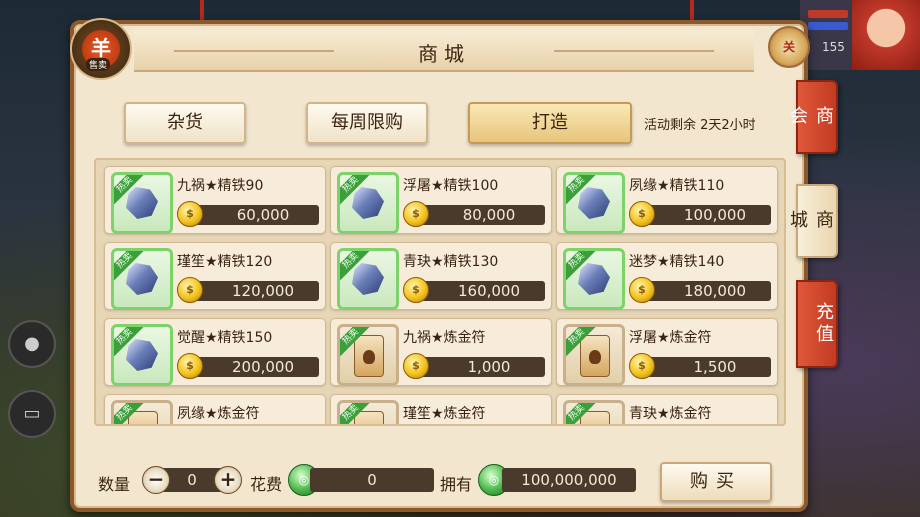 The image size is (920, 517). What do you see at coordinates (98, 64) in the screenshot?
I see `merchant-badge-tag: 售卖` at bounding box center [98, 64].